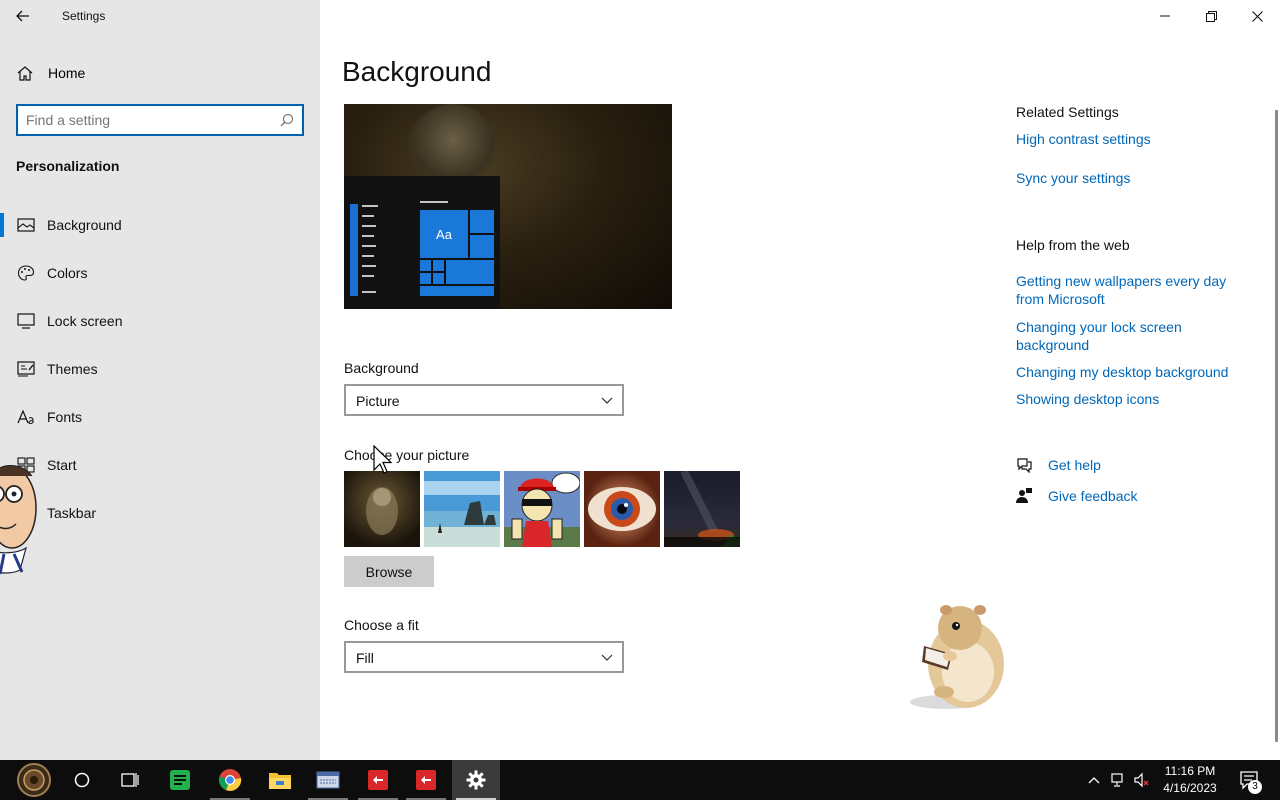 This screenshot has width=1280, height=800. What do you see at coordinates (26, 369) in the screenshot?
I see `themes-icon` at bounding box center [26, 369].